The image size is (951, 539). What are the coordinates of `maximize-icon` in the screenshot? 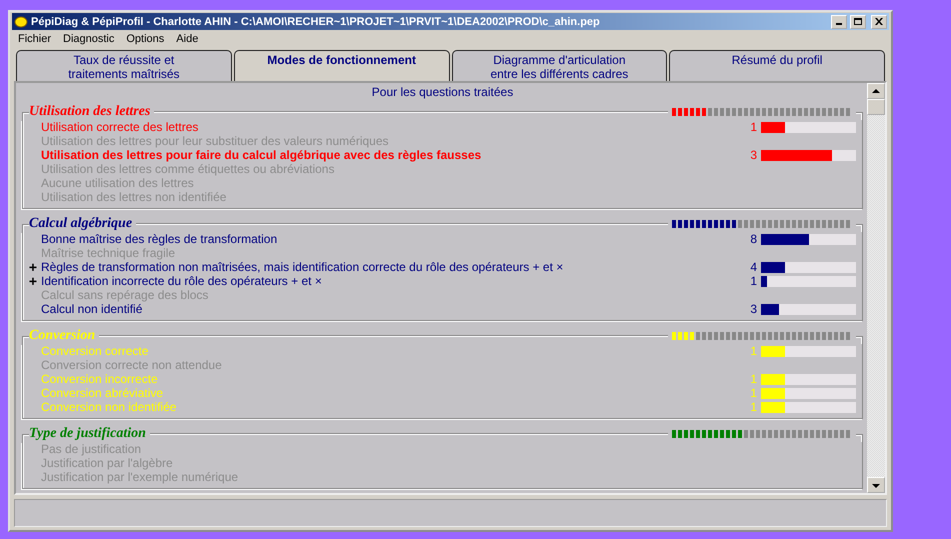 It's located at (858, 21).